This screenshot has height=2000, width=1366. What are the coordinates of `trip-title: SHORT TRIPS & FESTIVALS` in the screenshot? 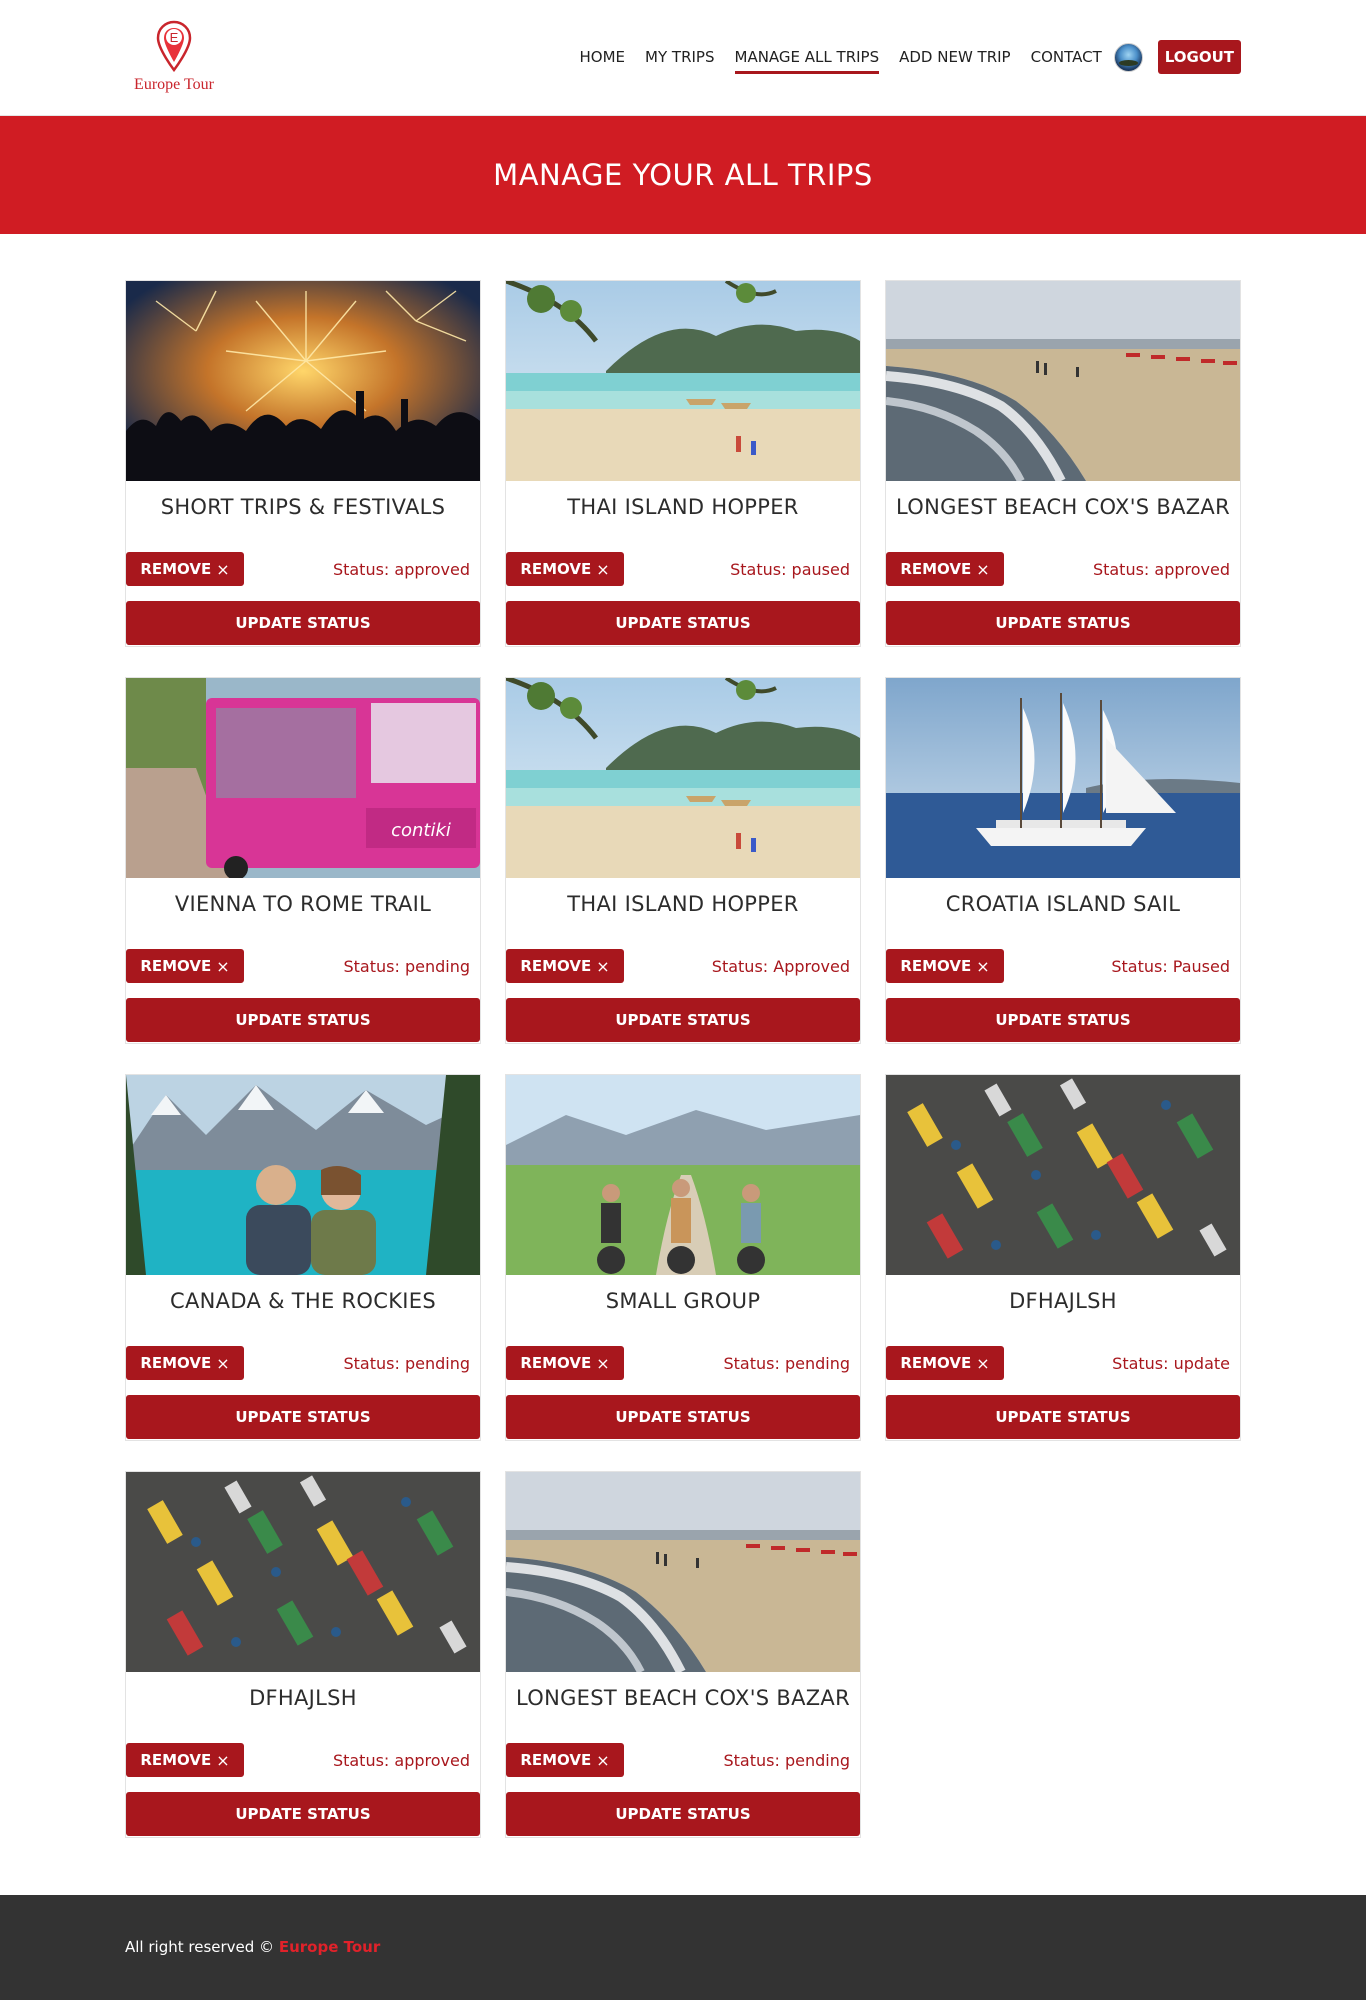 It's located at (303, 507).